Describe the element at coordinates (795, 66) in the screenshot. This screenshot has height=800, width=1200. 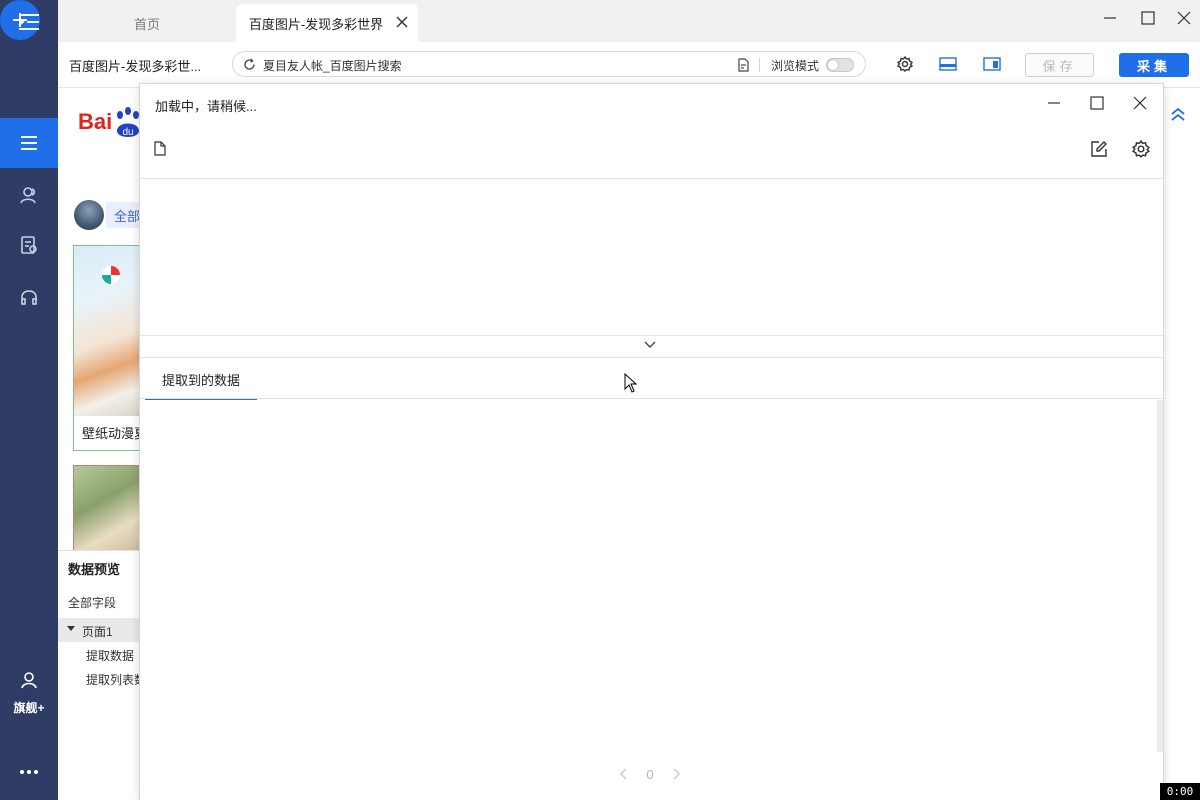
I see `browse-mode-label: 浏览模式` at that location.